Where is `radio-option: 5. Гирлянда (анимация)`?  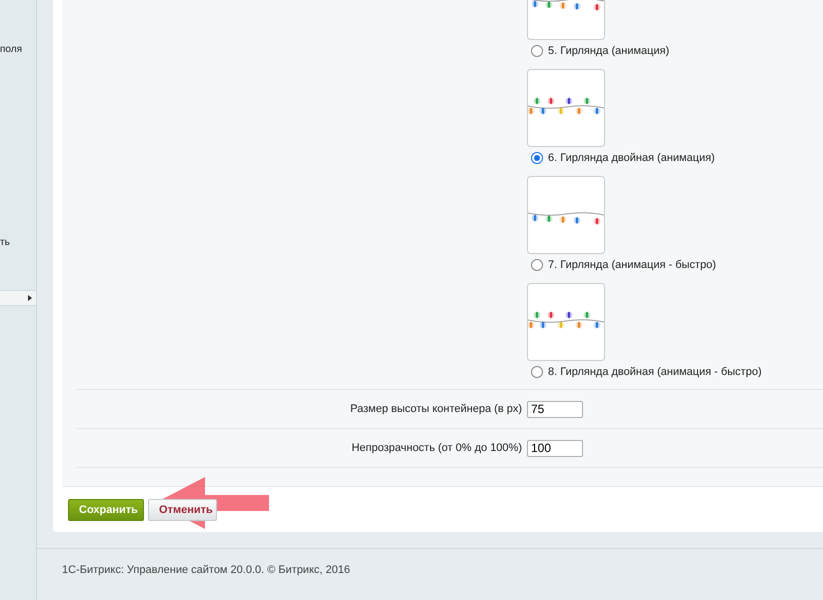 radio-option: 5. Гирлянда (анимация) is located at coordinates (644, 51).